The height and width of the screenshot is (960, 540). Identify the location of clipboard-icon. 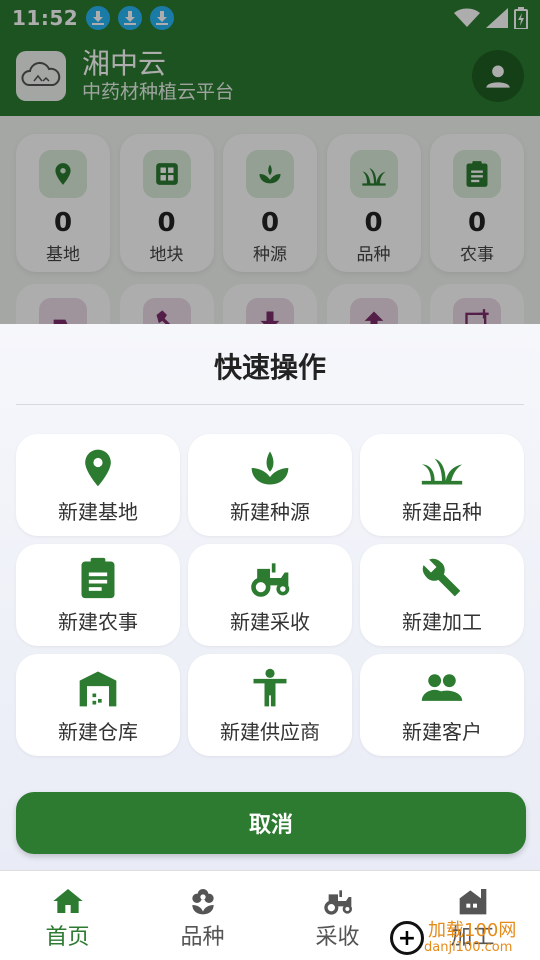
(98, 577).